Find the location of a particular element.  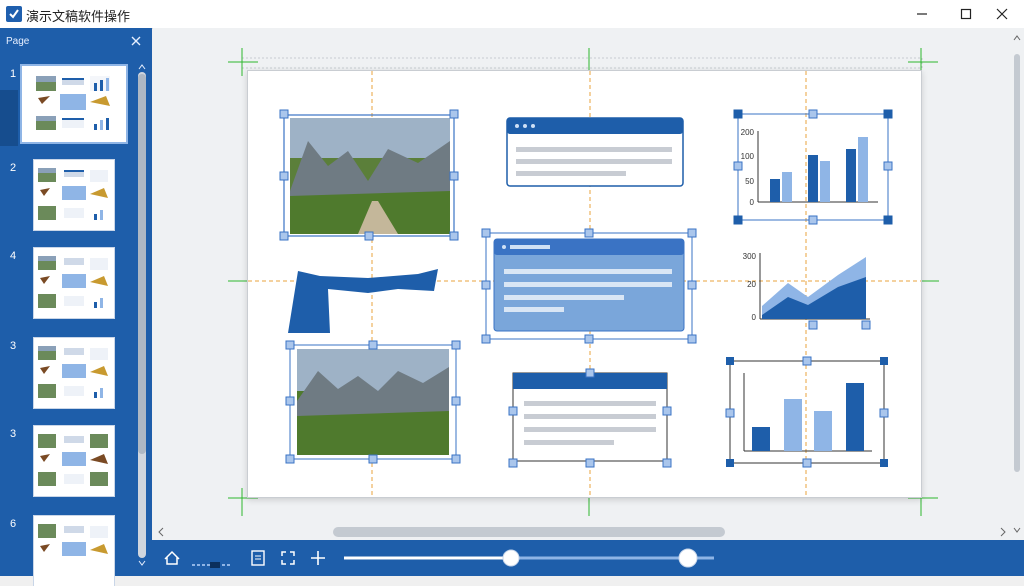

bar-chart-top: 200 100 50 0 is located at coordinates (813, 167).